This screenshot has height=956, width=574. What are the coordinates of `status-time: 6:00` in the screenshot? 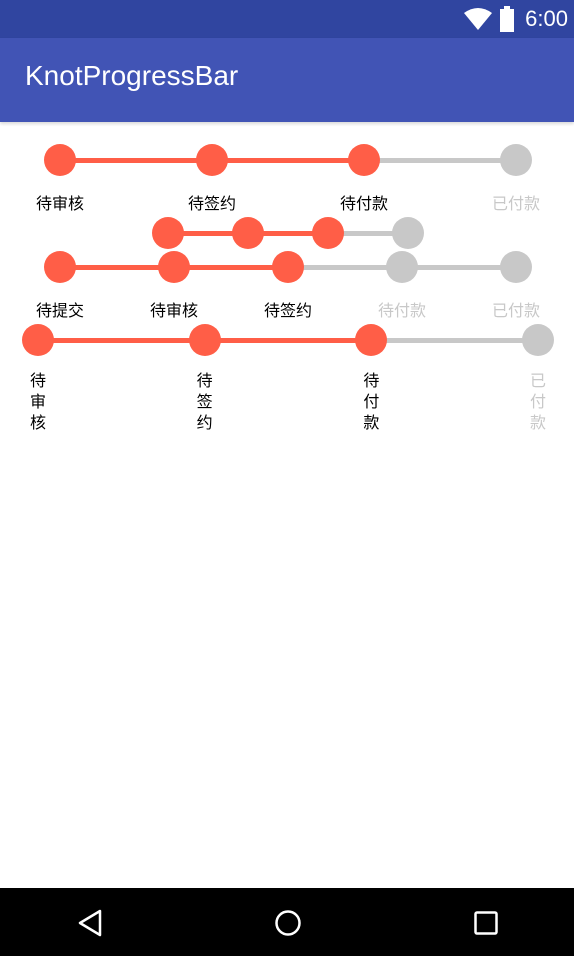 It's located at (546, 18).